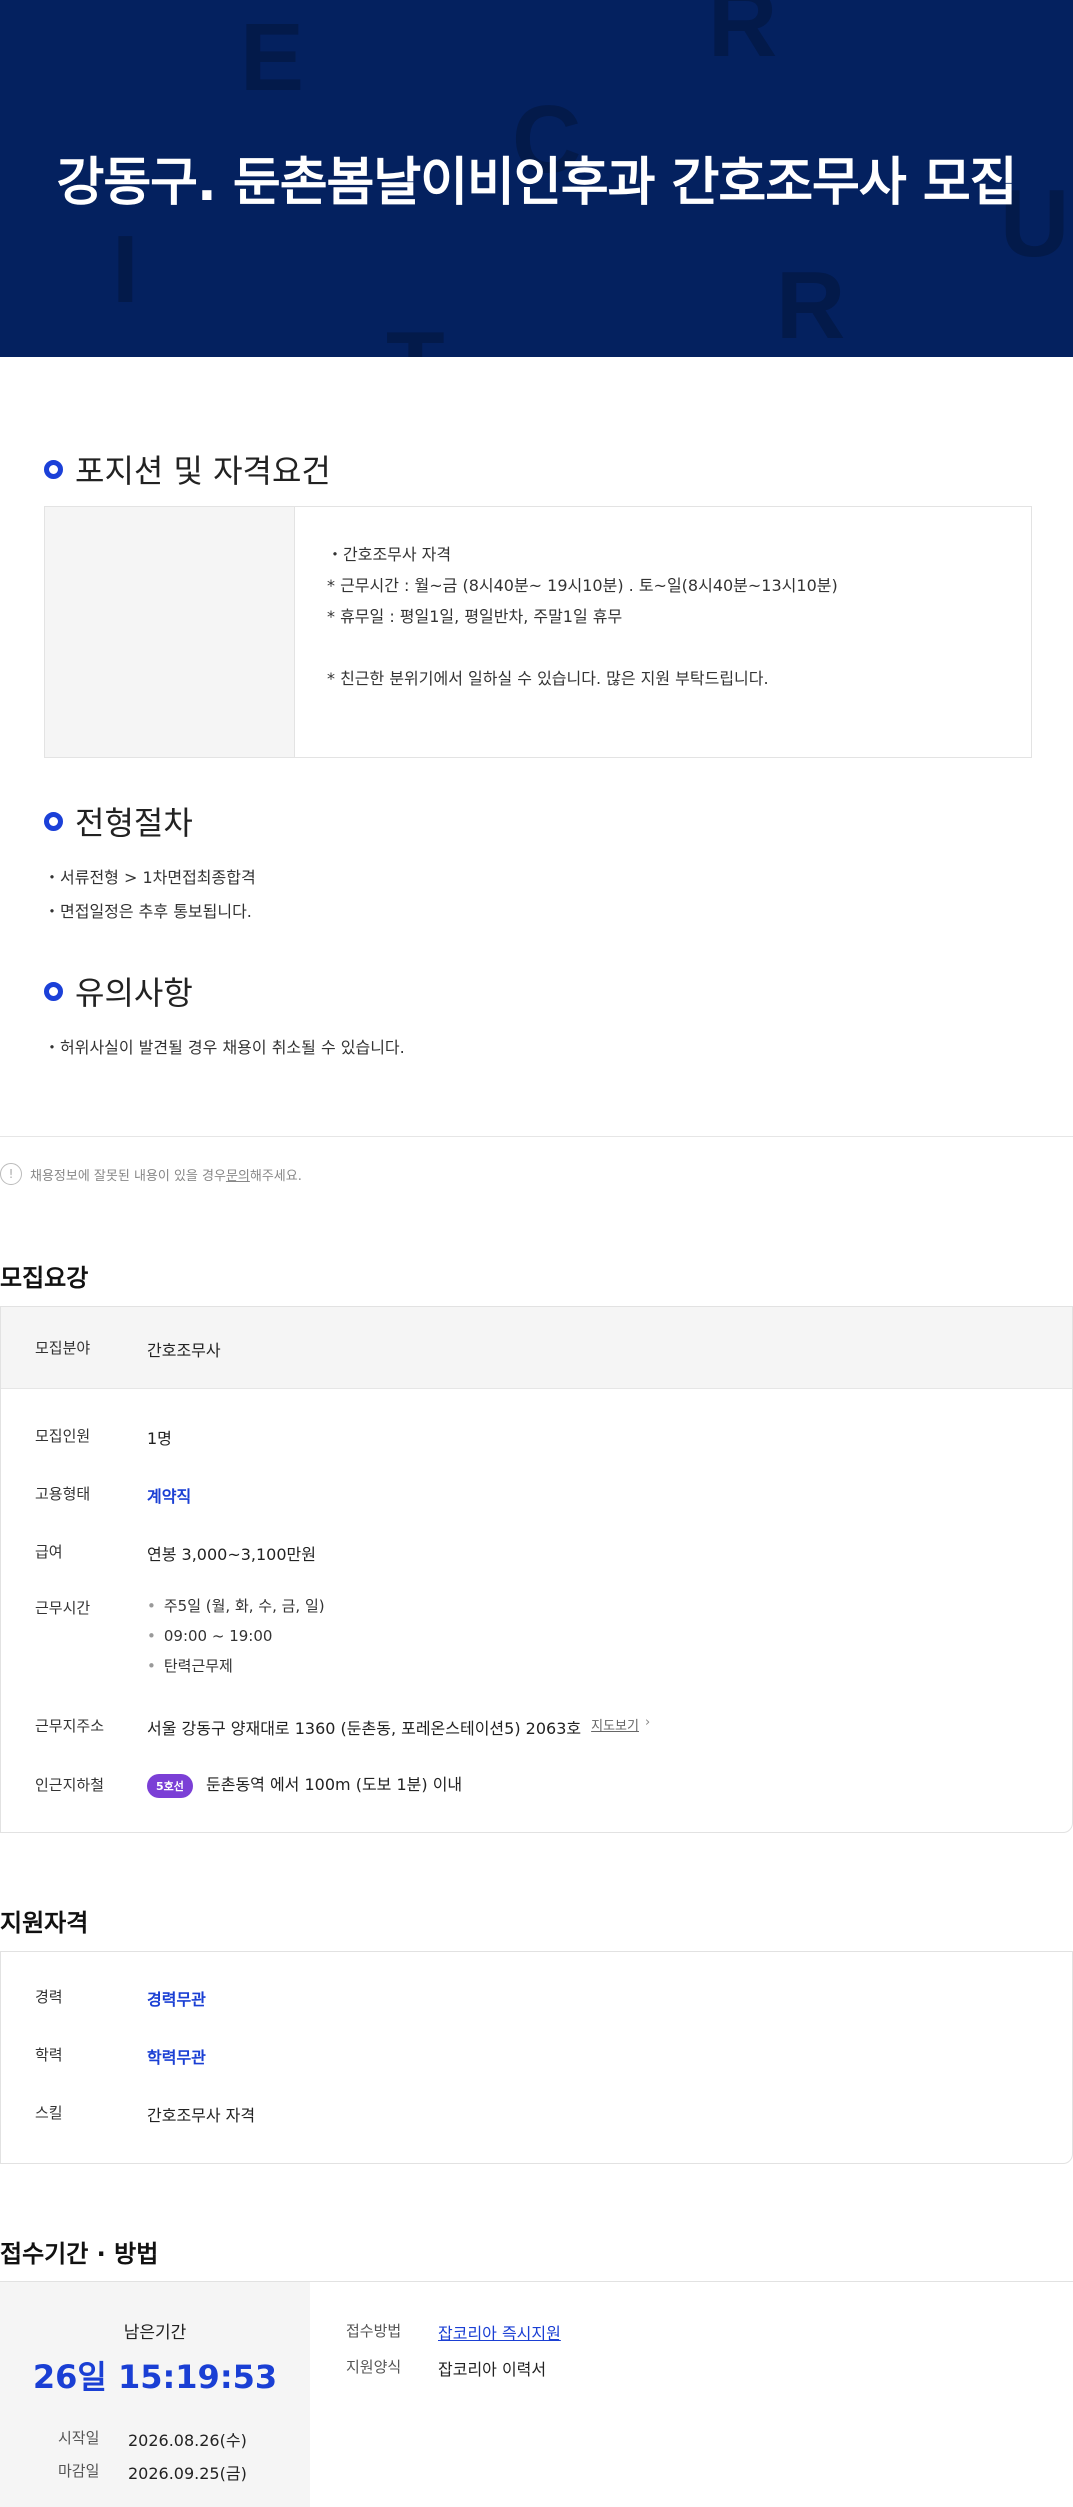  I want to click on row-value: 간호조무사 자격, so click(201, 2115).